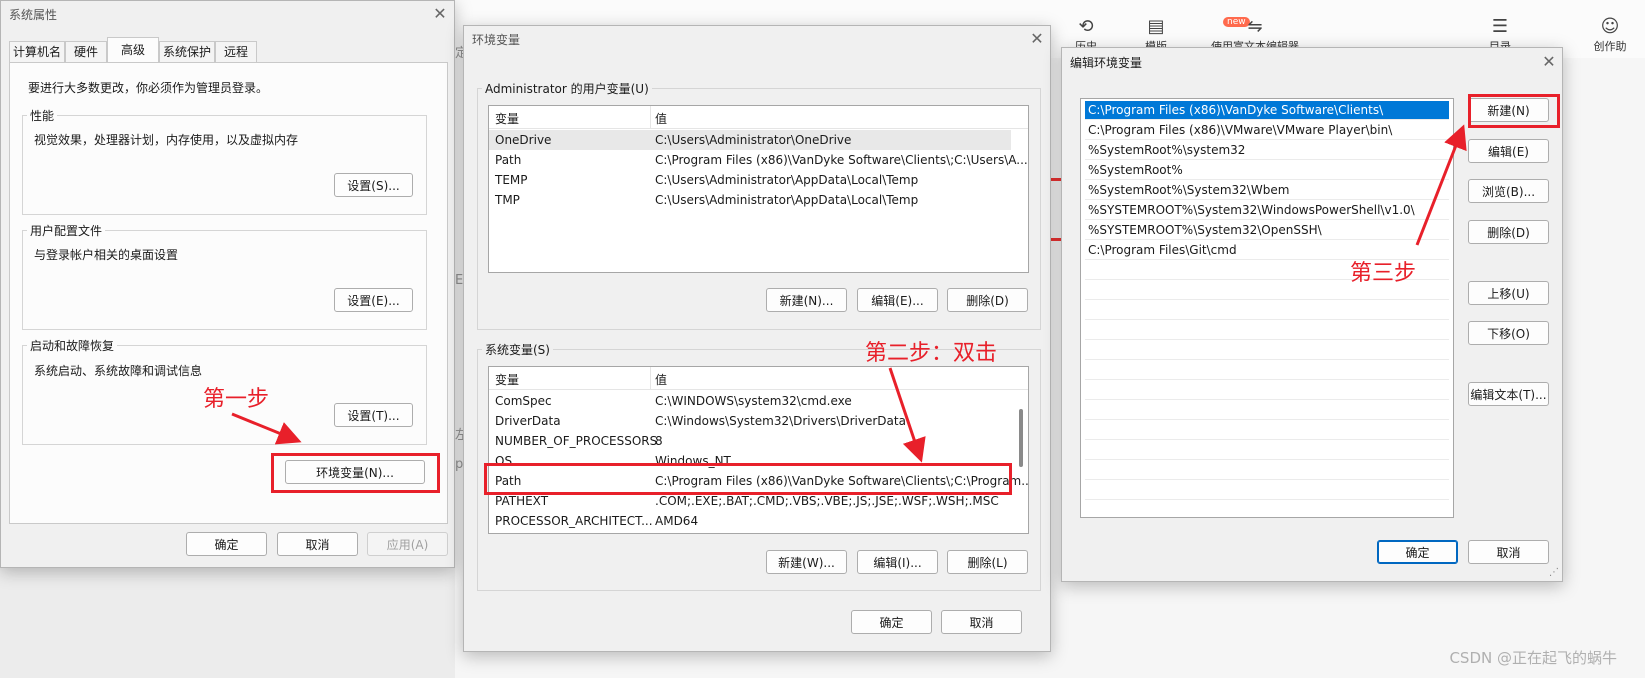  What do you see at coordinates (1533, 658) in the screenshot?
I see `watermark: CSDN @正在起飞的蜗牛` at bounding box center [1533, 658].